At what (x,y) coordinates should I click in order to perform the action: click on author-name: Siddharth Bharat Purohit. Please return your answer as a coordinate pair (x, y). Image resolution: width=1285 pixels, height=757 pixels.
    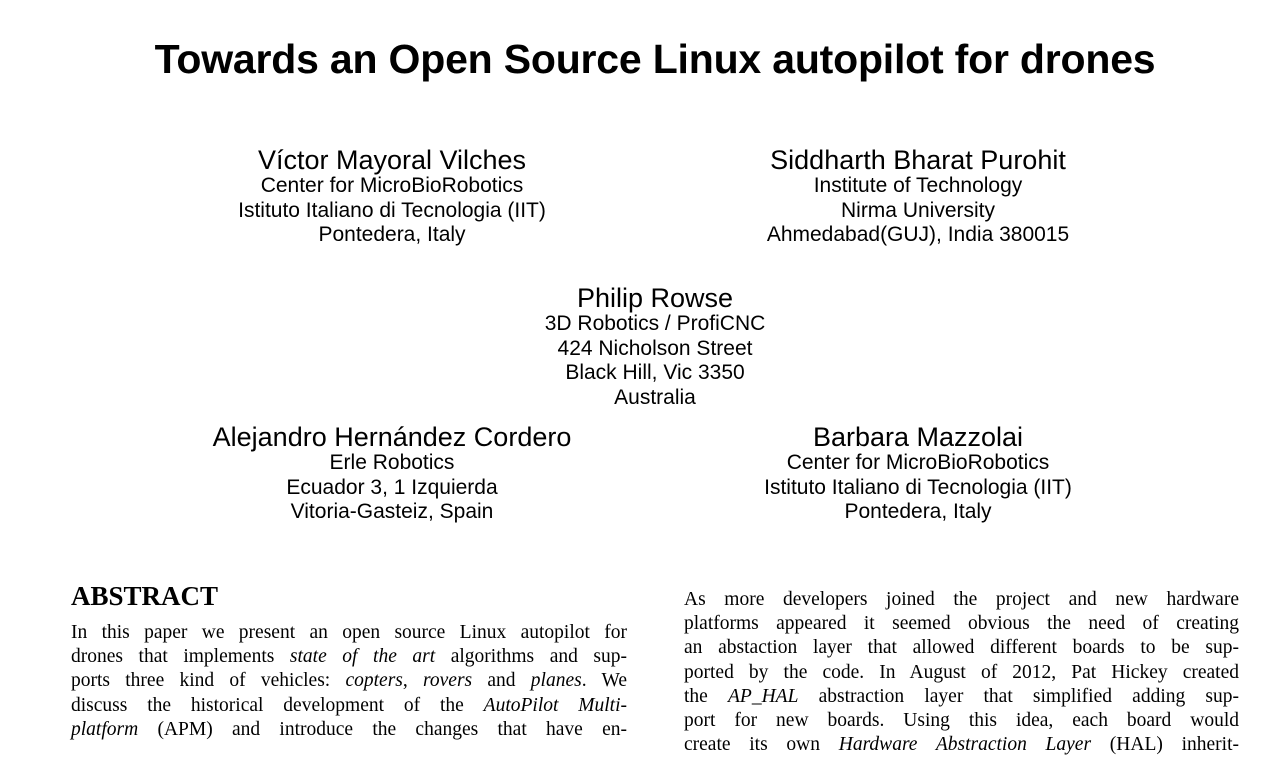
    Looking at the image, I should click on (918, 160).